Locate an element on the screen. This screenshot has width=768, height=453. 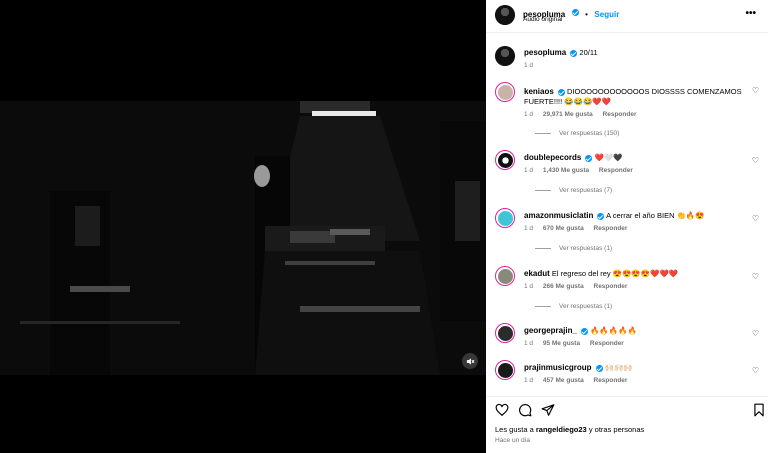
comment-meta: 1 d 670 Me gusta Responder is located at coordinates (575, 228).